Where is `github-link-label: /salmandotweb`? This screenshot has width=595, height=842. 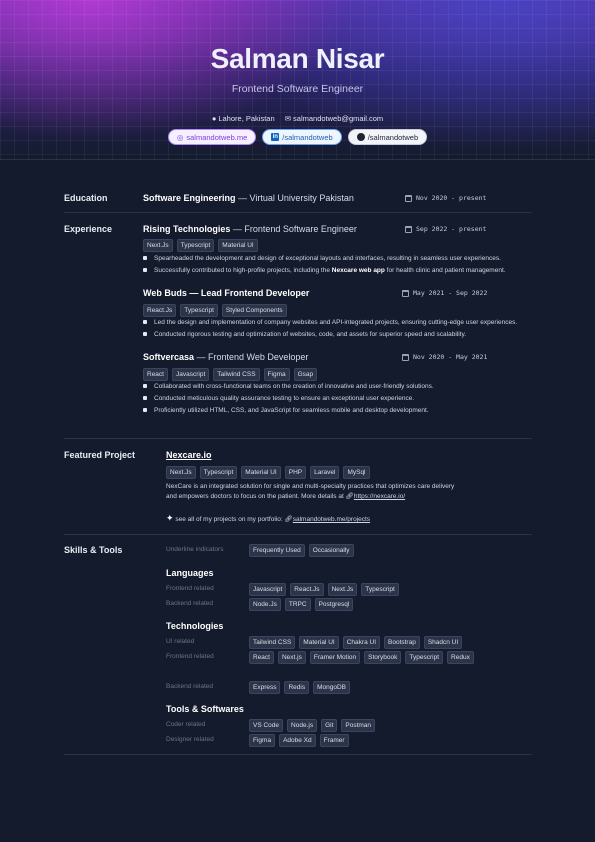
github-link-label: /salmandotweb is located at coordinates (393, 137).